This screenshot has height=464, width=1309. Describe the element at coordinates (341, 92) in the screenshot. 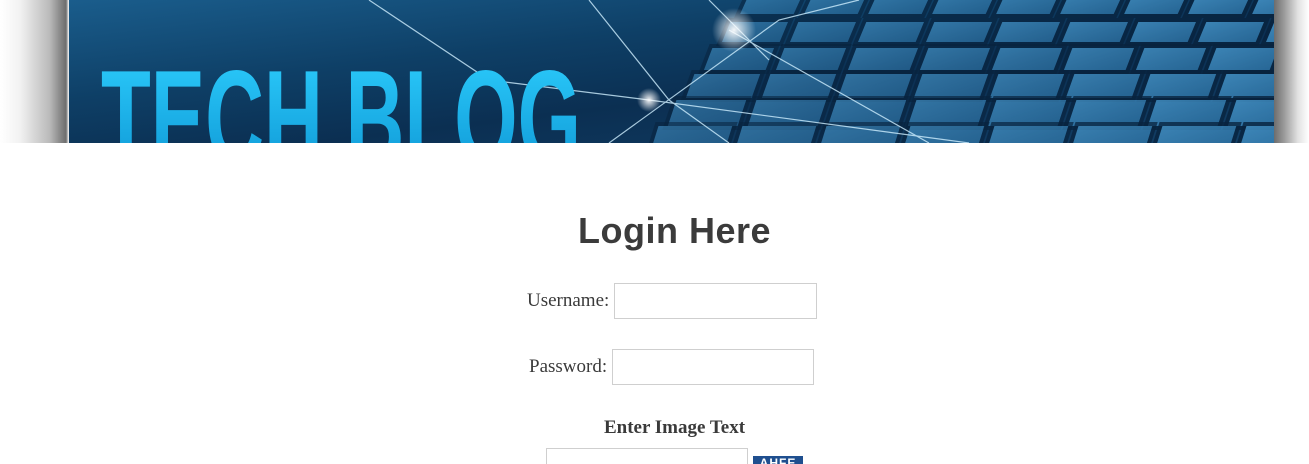

I see `banner-title: TECH BLOG` at that location.